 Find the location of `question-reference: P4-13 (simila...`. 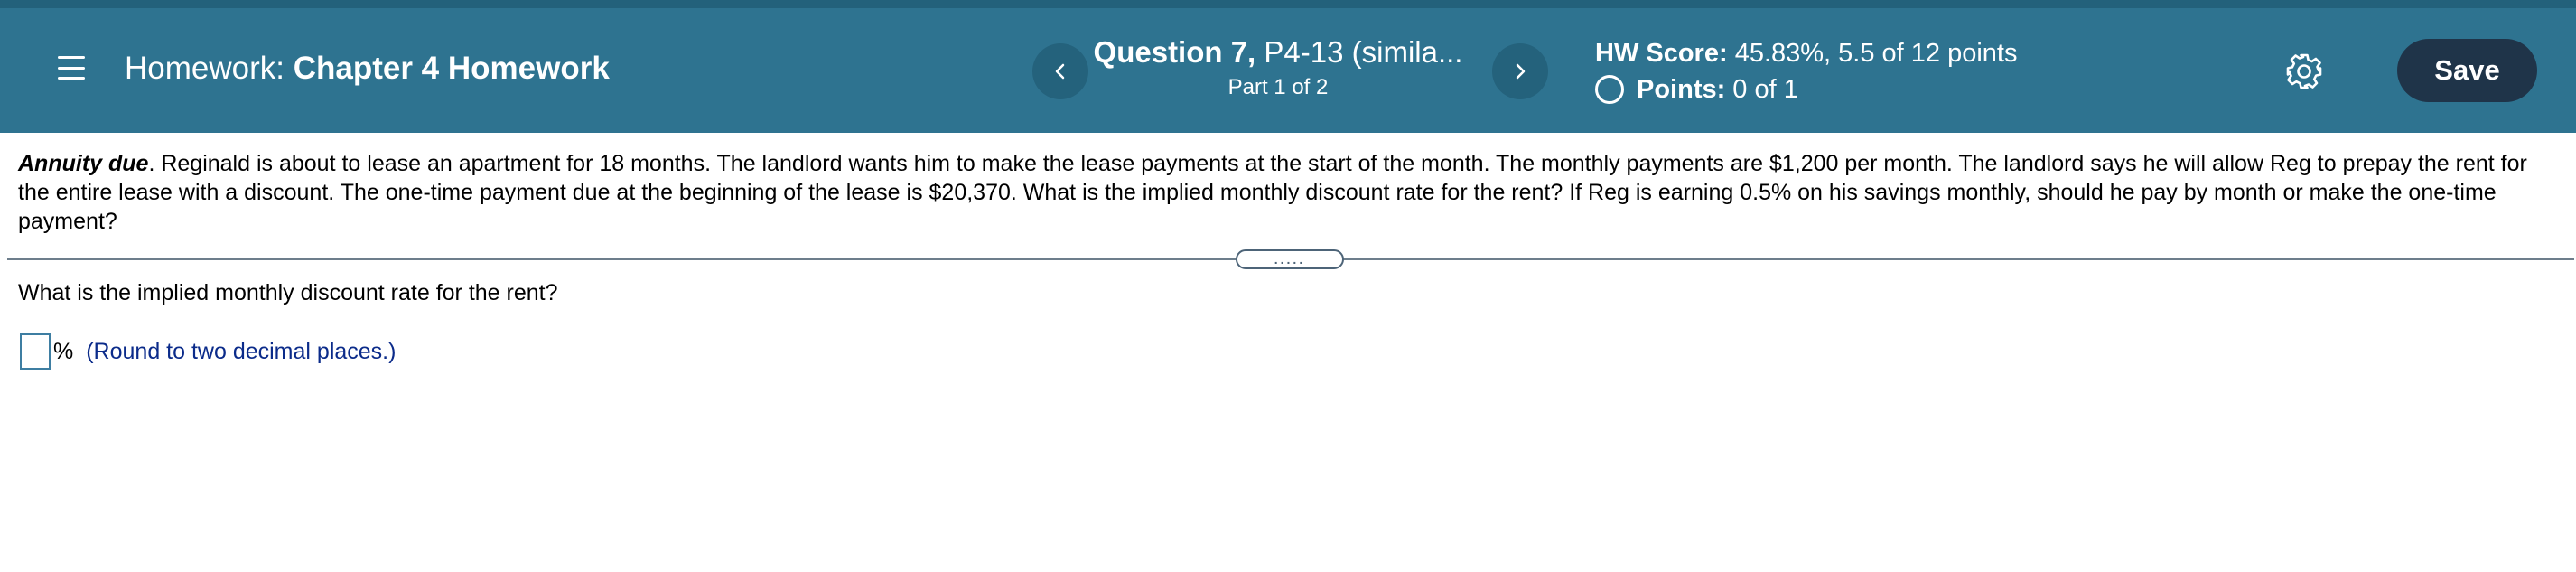

question-reference: P4-13 (simila... is located at coordinates (1363, 52).